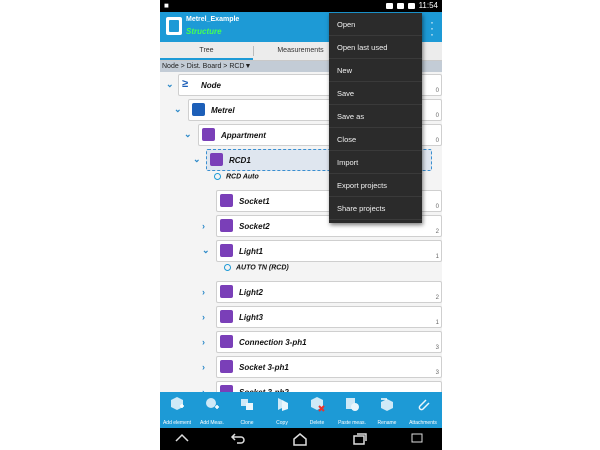 The height and width of the screenshot is (450, 600). I want to click on clone-icon, so click(247, 404).